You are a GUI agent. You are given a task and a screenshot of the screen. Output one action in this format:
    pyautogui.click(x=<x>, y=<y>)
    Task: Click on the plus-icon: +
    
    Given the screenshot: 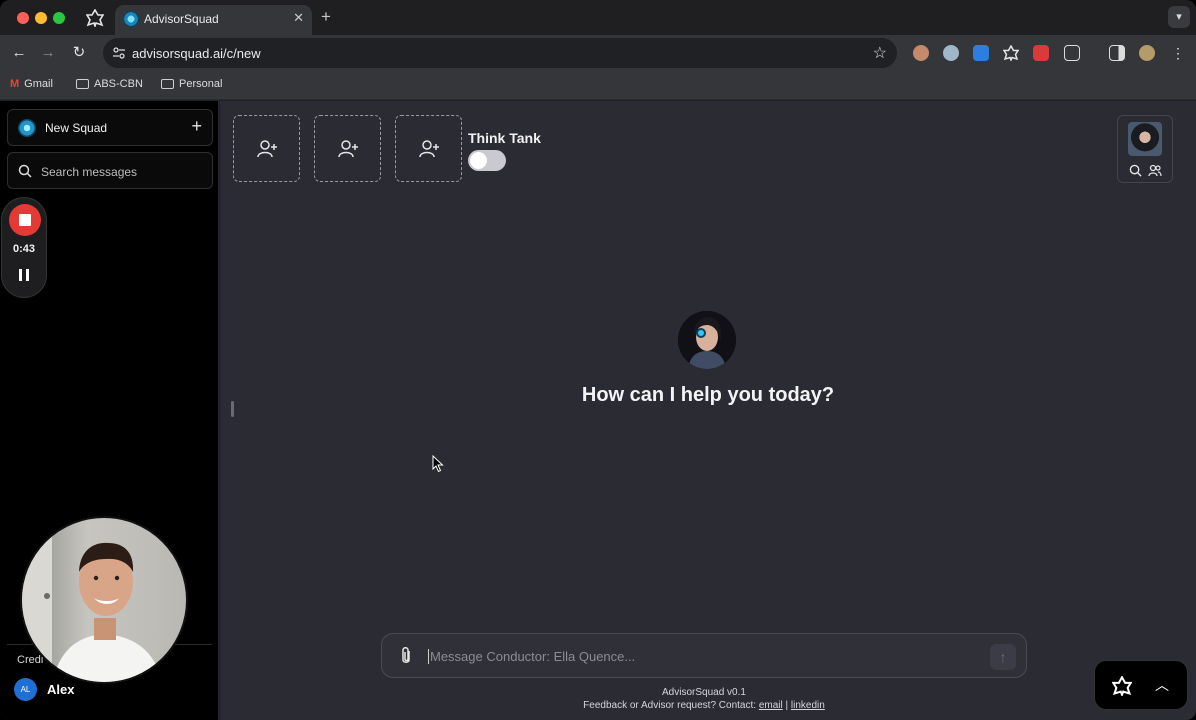 What is the action you would take?
    pyautogui.click(x=196, y=126)
    